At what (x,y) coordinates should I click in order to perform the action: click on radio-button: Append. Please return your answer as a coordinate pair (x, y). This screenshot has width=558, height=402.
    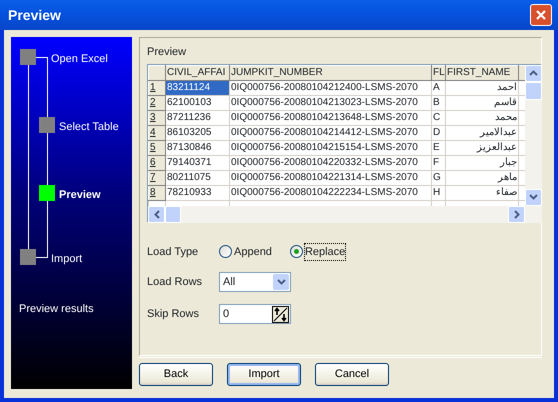
    Looking at the image, I should click on (245, 252).